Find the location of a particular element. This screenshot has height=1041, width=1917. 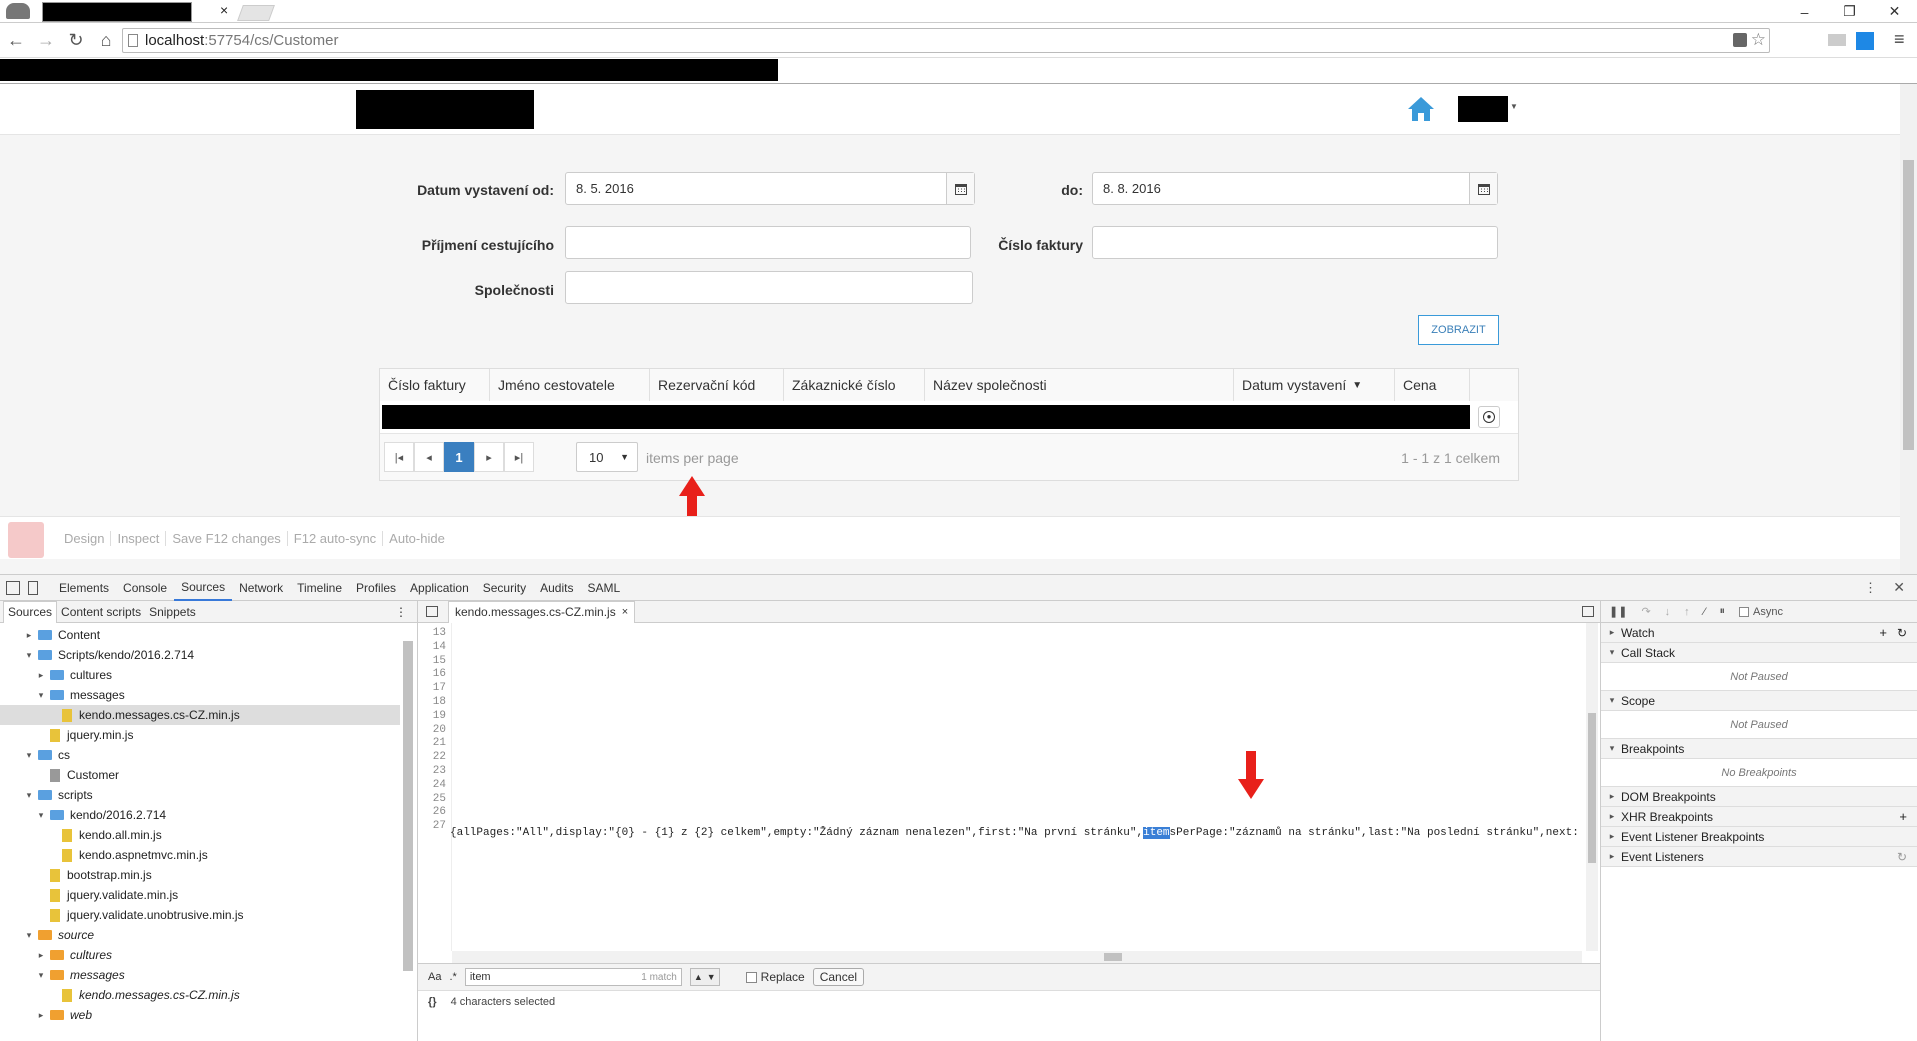

menu-icon: ≡ is located at coordinates (1899, 39).